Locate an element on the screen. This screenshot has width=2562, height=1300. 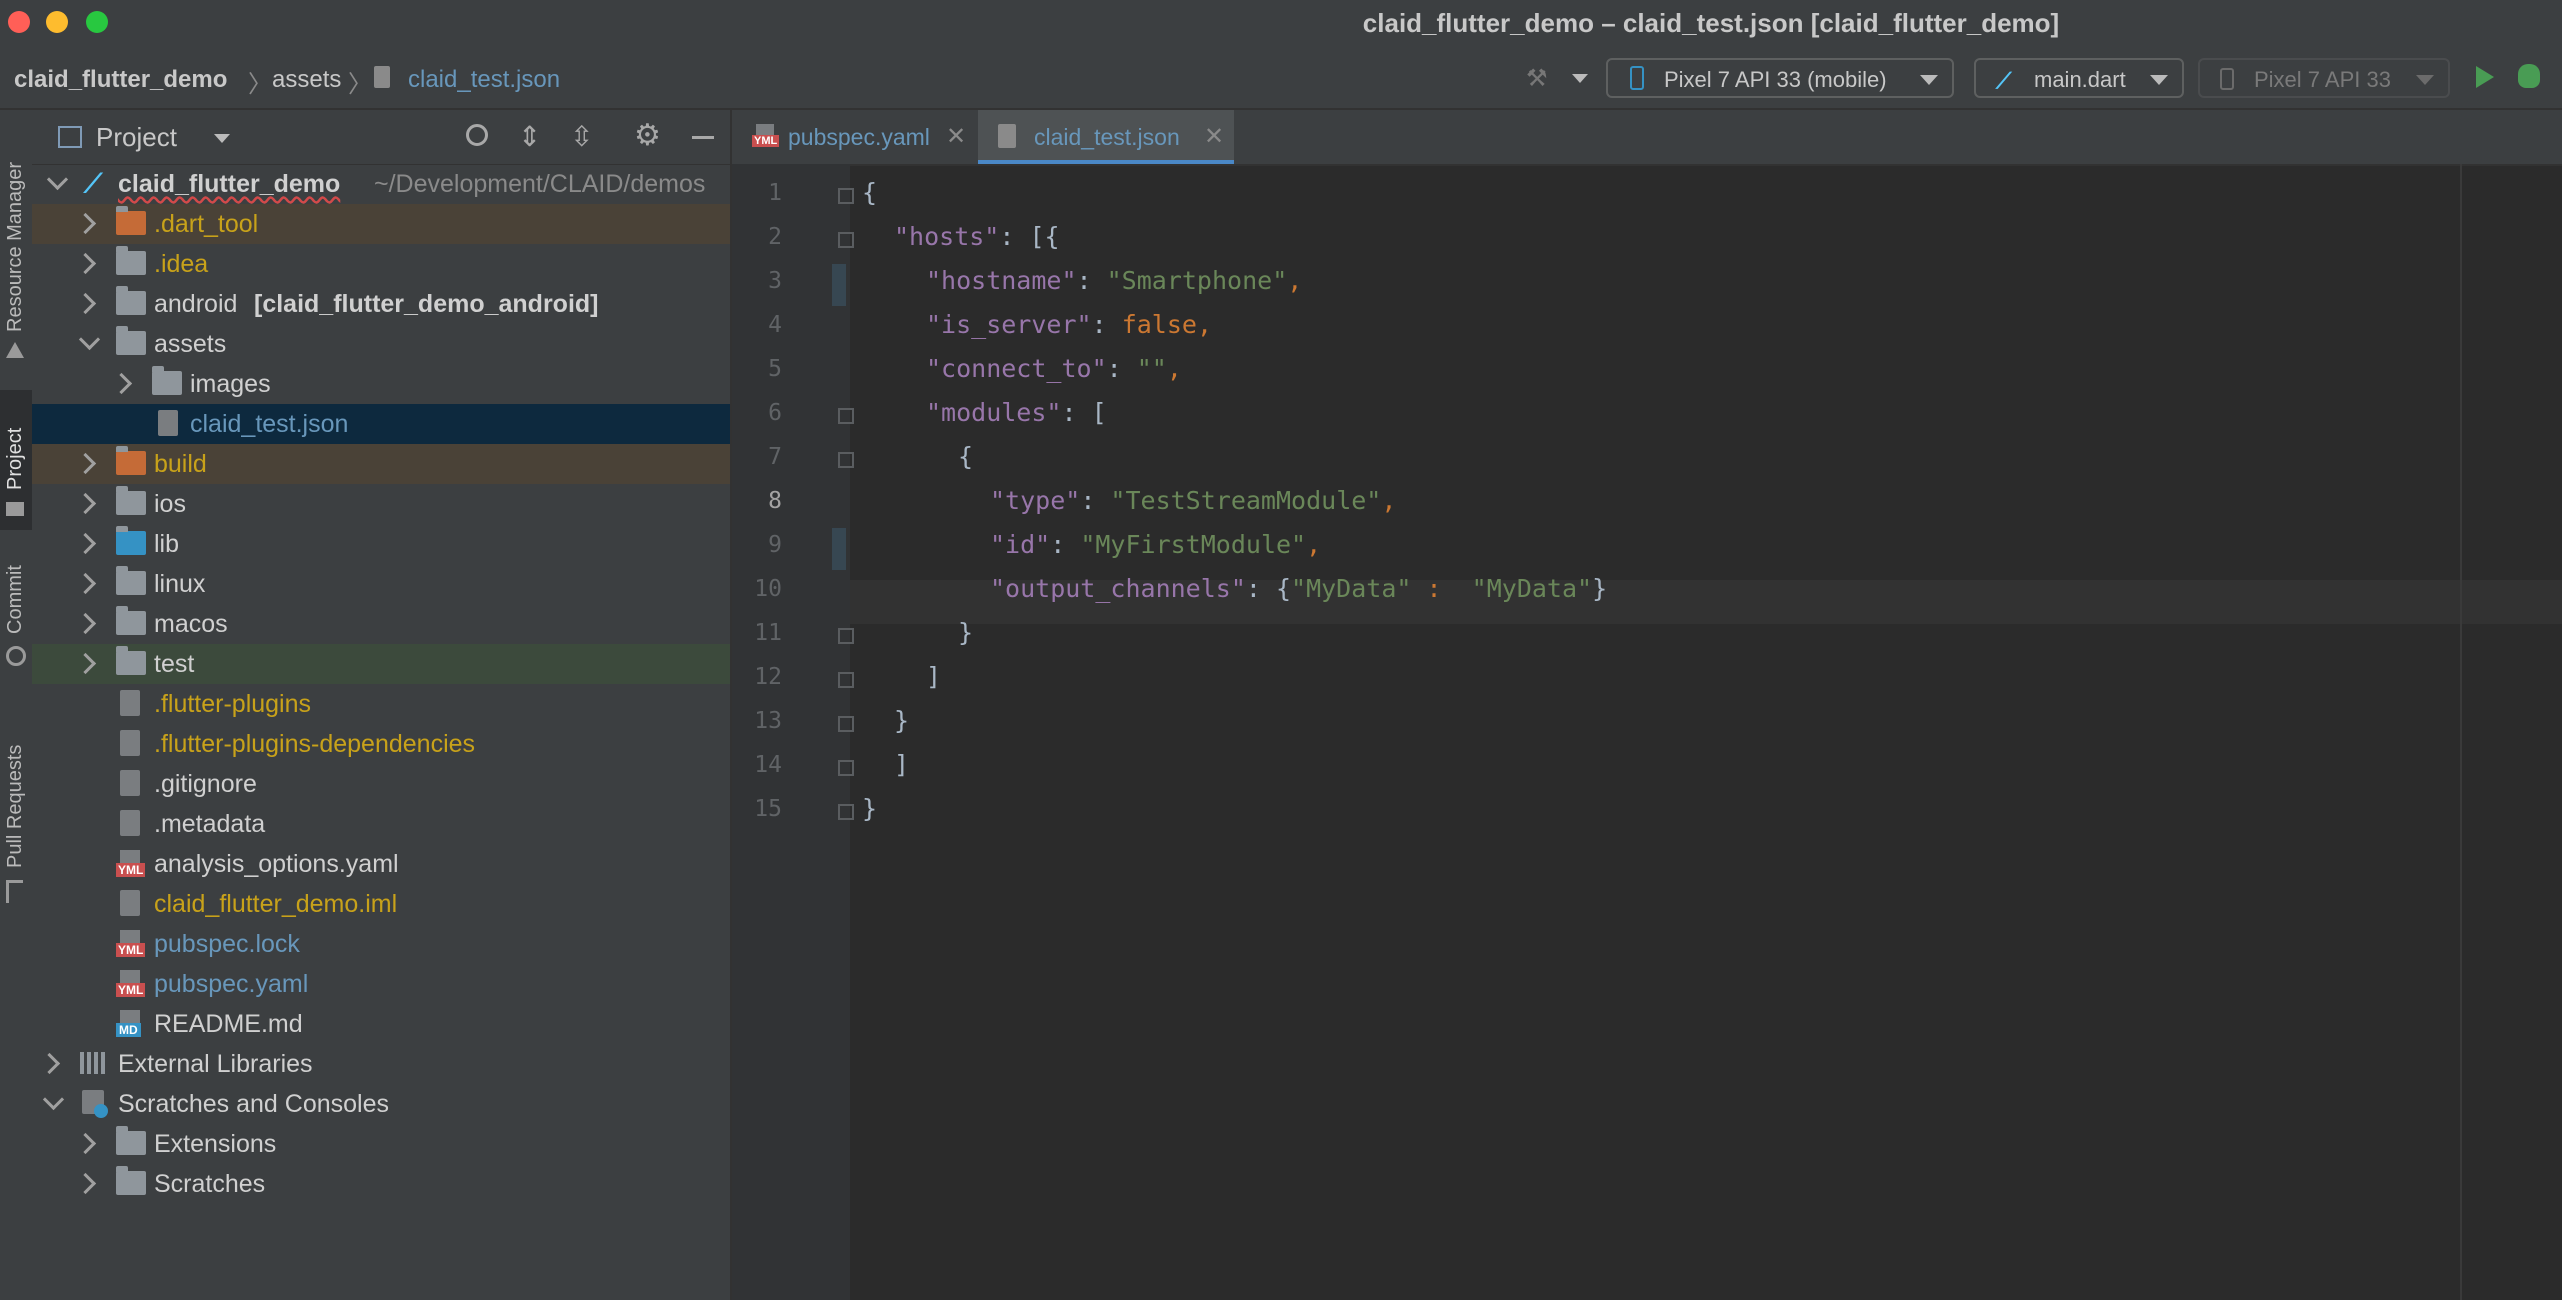
tree-item-pubspec-yaml: YML pubspec.yaml is located at coordinates (381, 984).